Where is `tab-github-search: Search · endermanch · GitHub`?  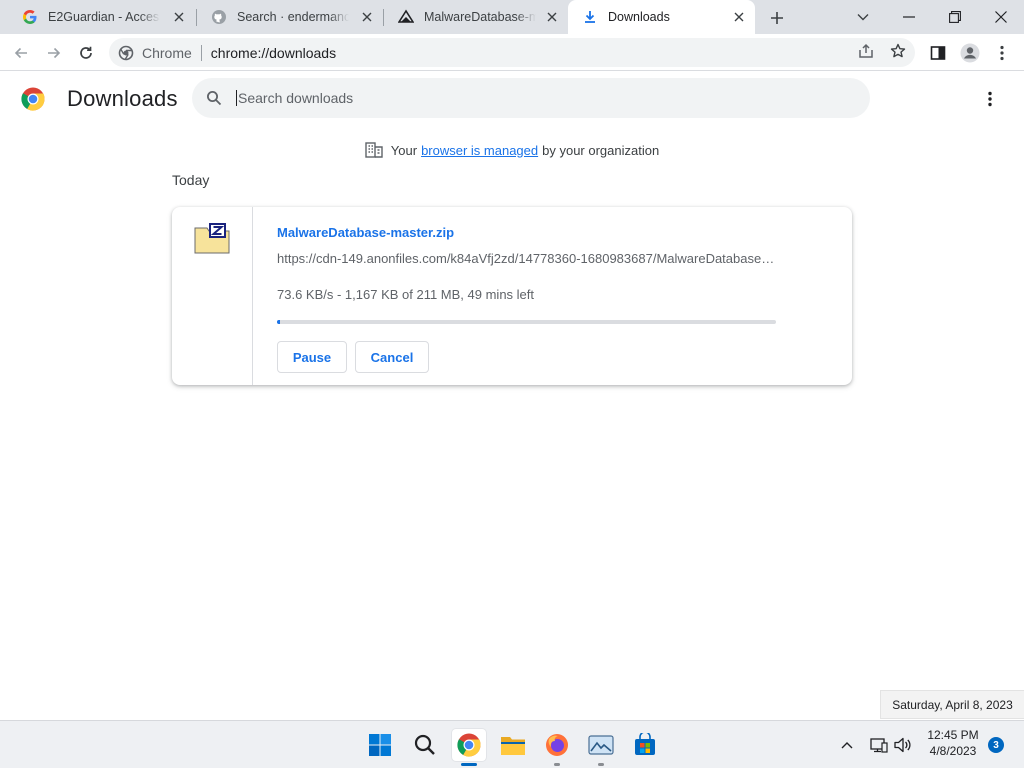
tab-github-search: Search · endermanch · GitHub is located at coordinates (290, 17).